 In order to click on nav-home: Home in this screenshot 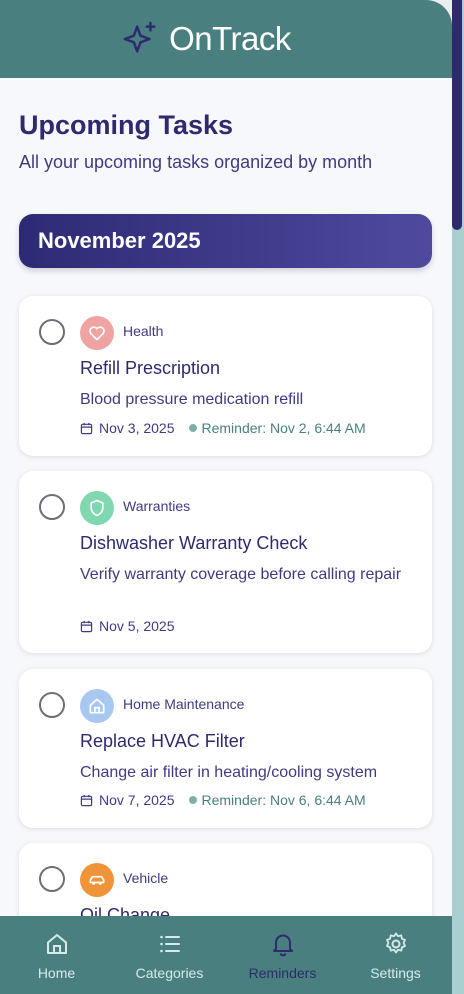, I will do `click(56, 955)`.